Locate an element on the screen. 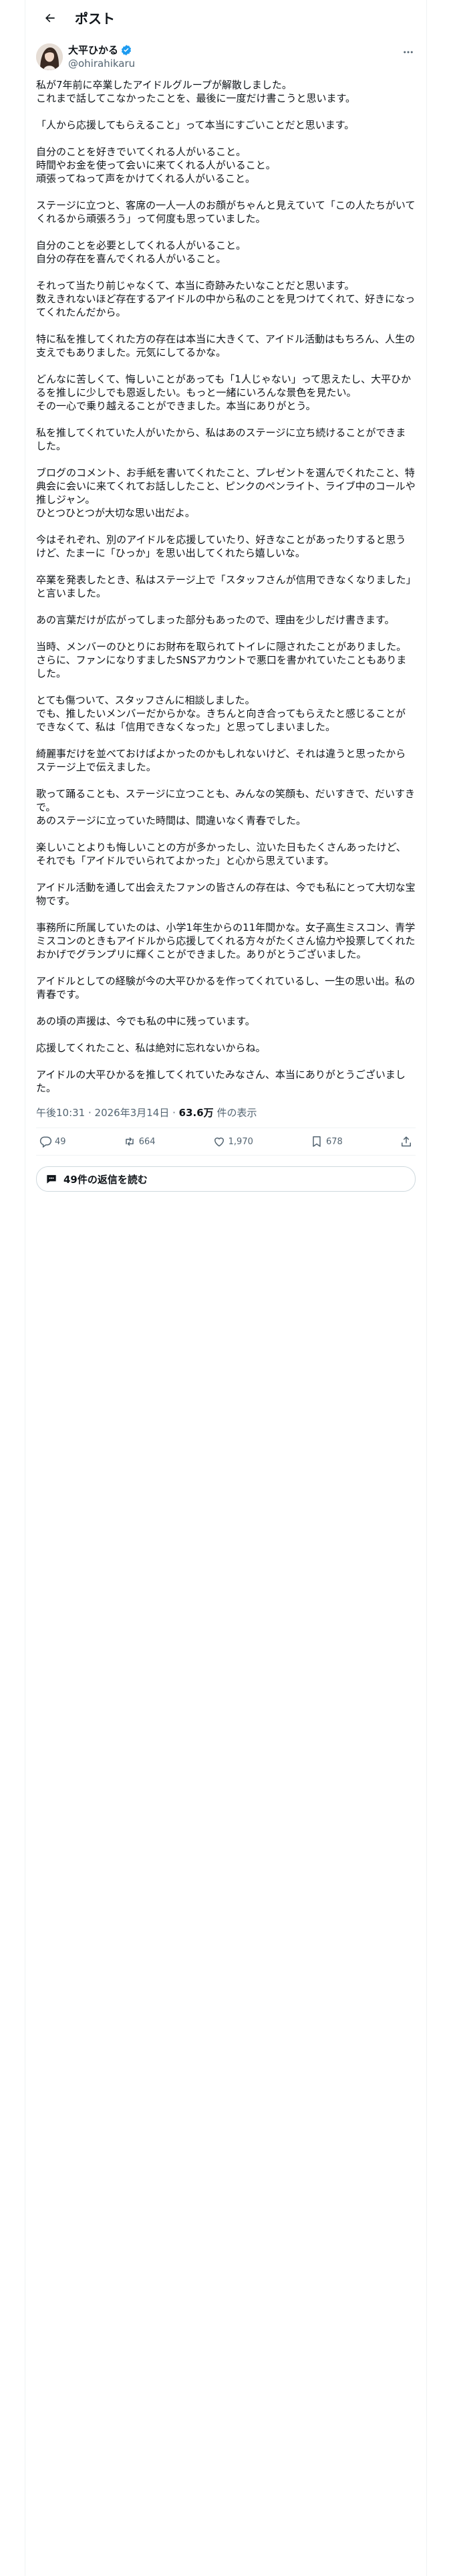  page-title: ポスト is located at coordinates (95, 19).